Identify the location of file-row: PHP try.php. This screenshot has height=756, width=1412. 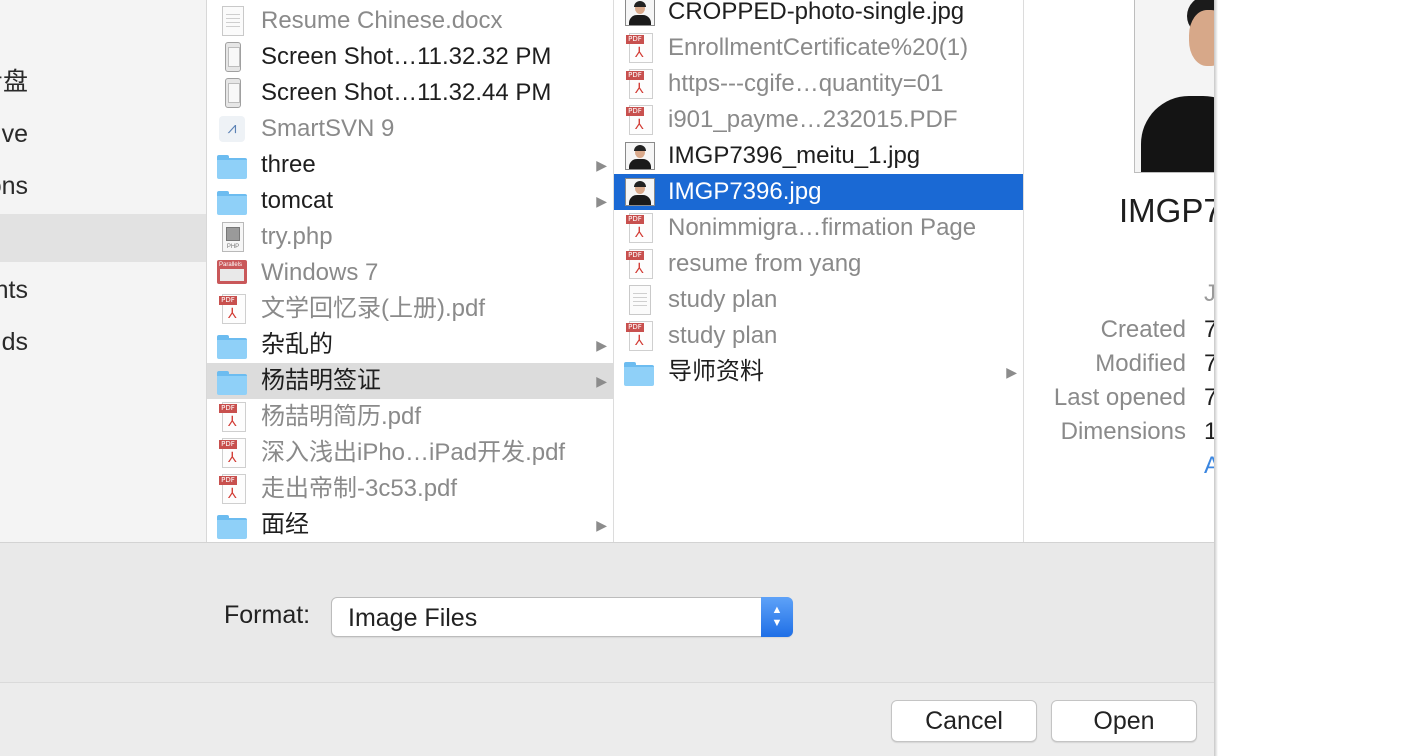
(410, 237).